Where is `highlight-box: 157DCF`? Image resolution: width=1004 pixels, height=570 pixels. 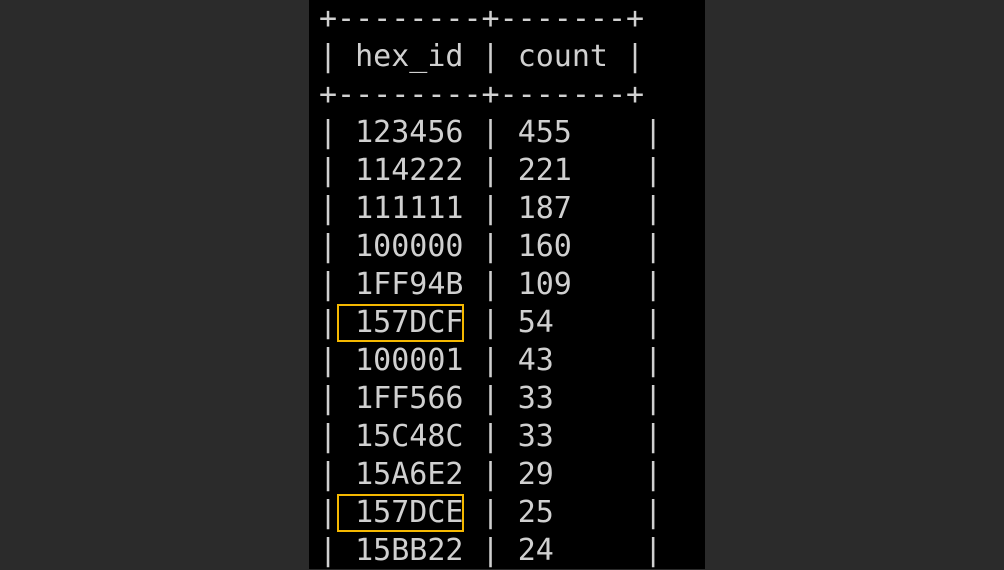 highlight-box: 157DCF is located at coordinates (400, 323).